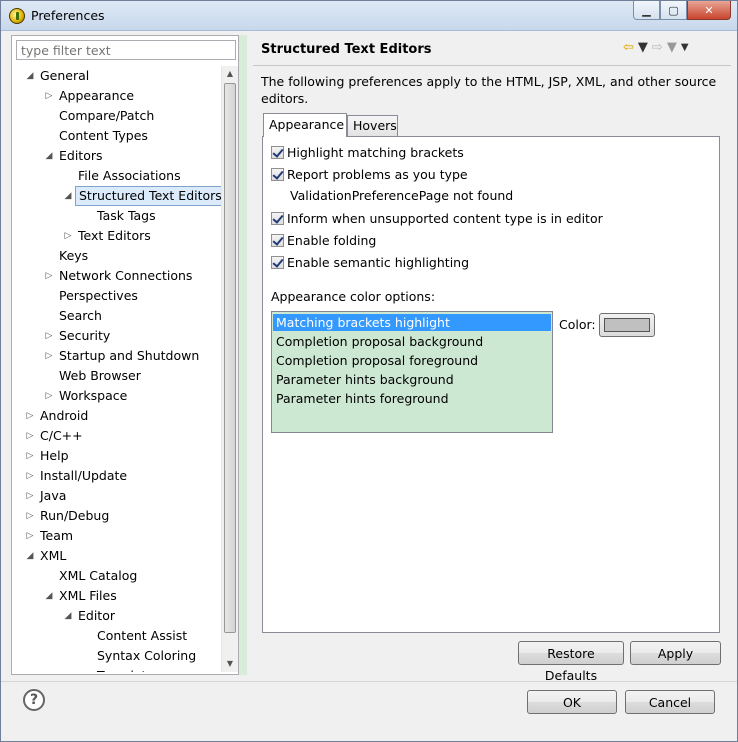  What do you see at coordinates (412, 341) in the screenshot?
I see `color-option-item: Completion proposal background` at bounding box center [412, 341].